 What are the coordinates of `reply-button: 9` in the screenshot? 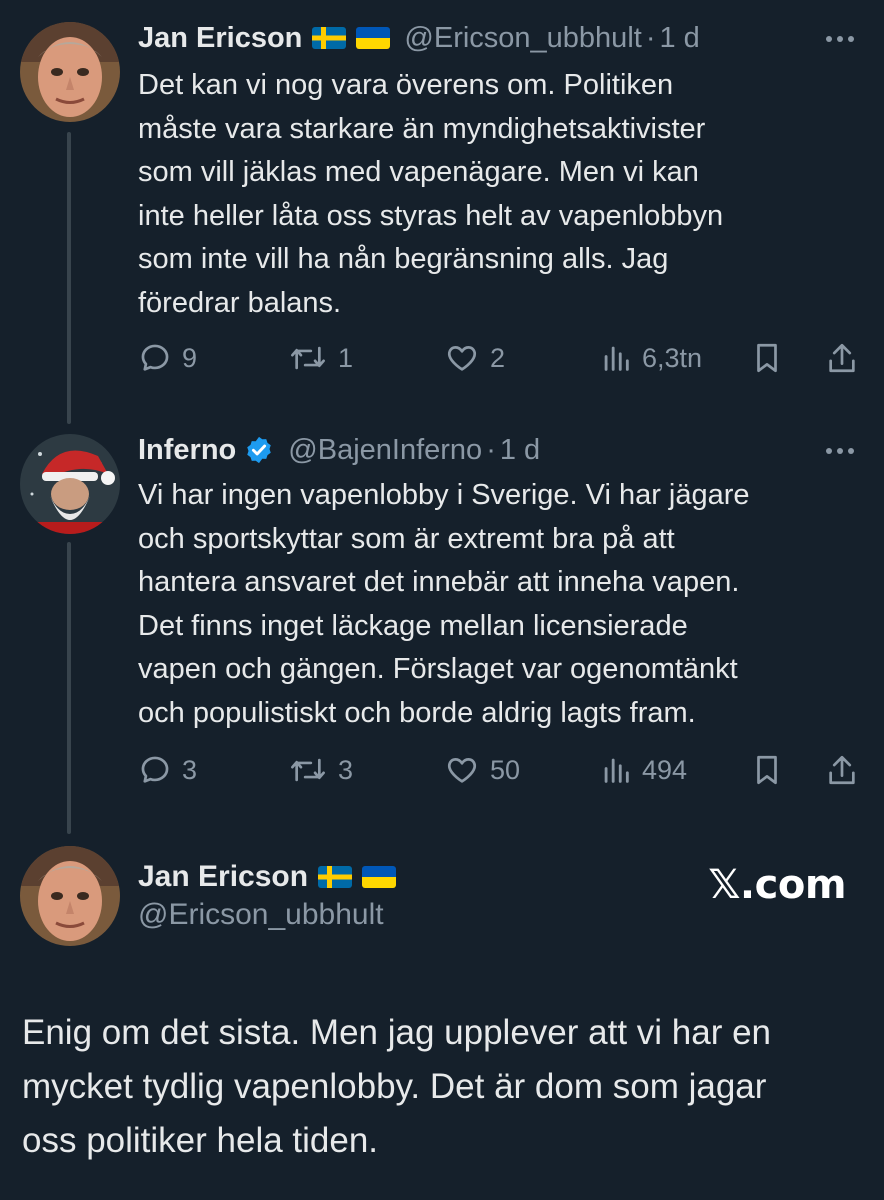 It's located at (167, 358).